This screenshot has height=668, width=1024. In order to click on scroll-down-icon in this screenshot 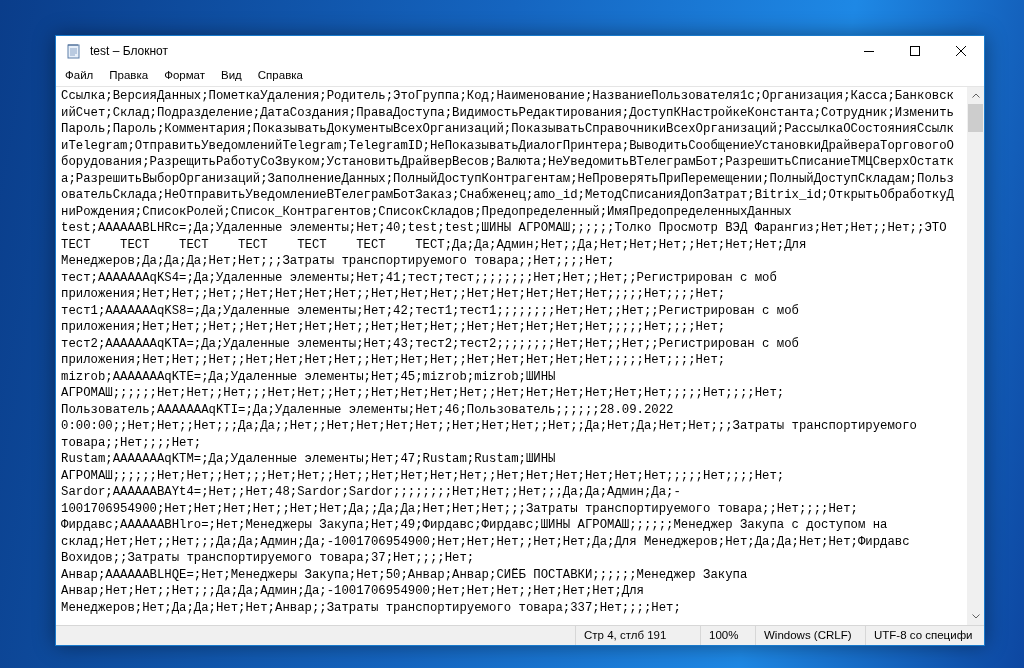, I will do `click(975, 616)`.